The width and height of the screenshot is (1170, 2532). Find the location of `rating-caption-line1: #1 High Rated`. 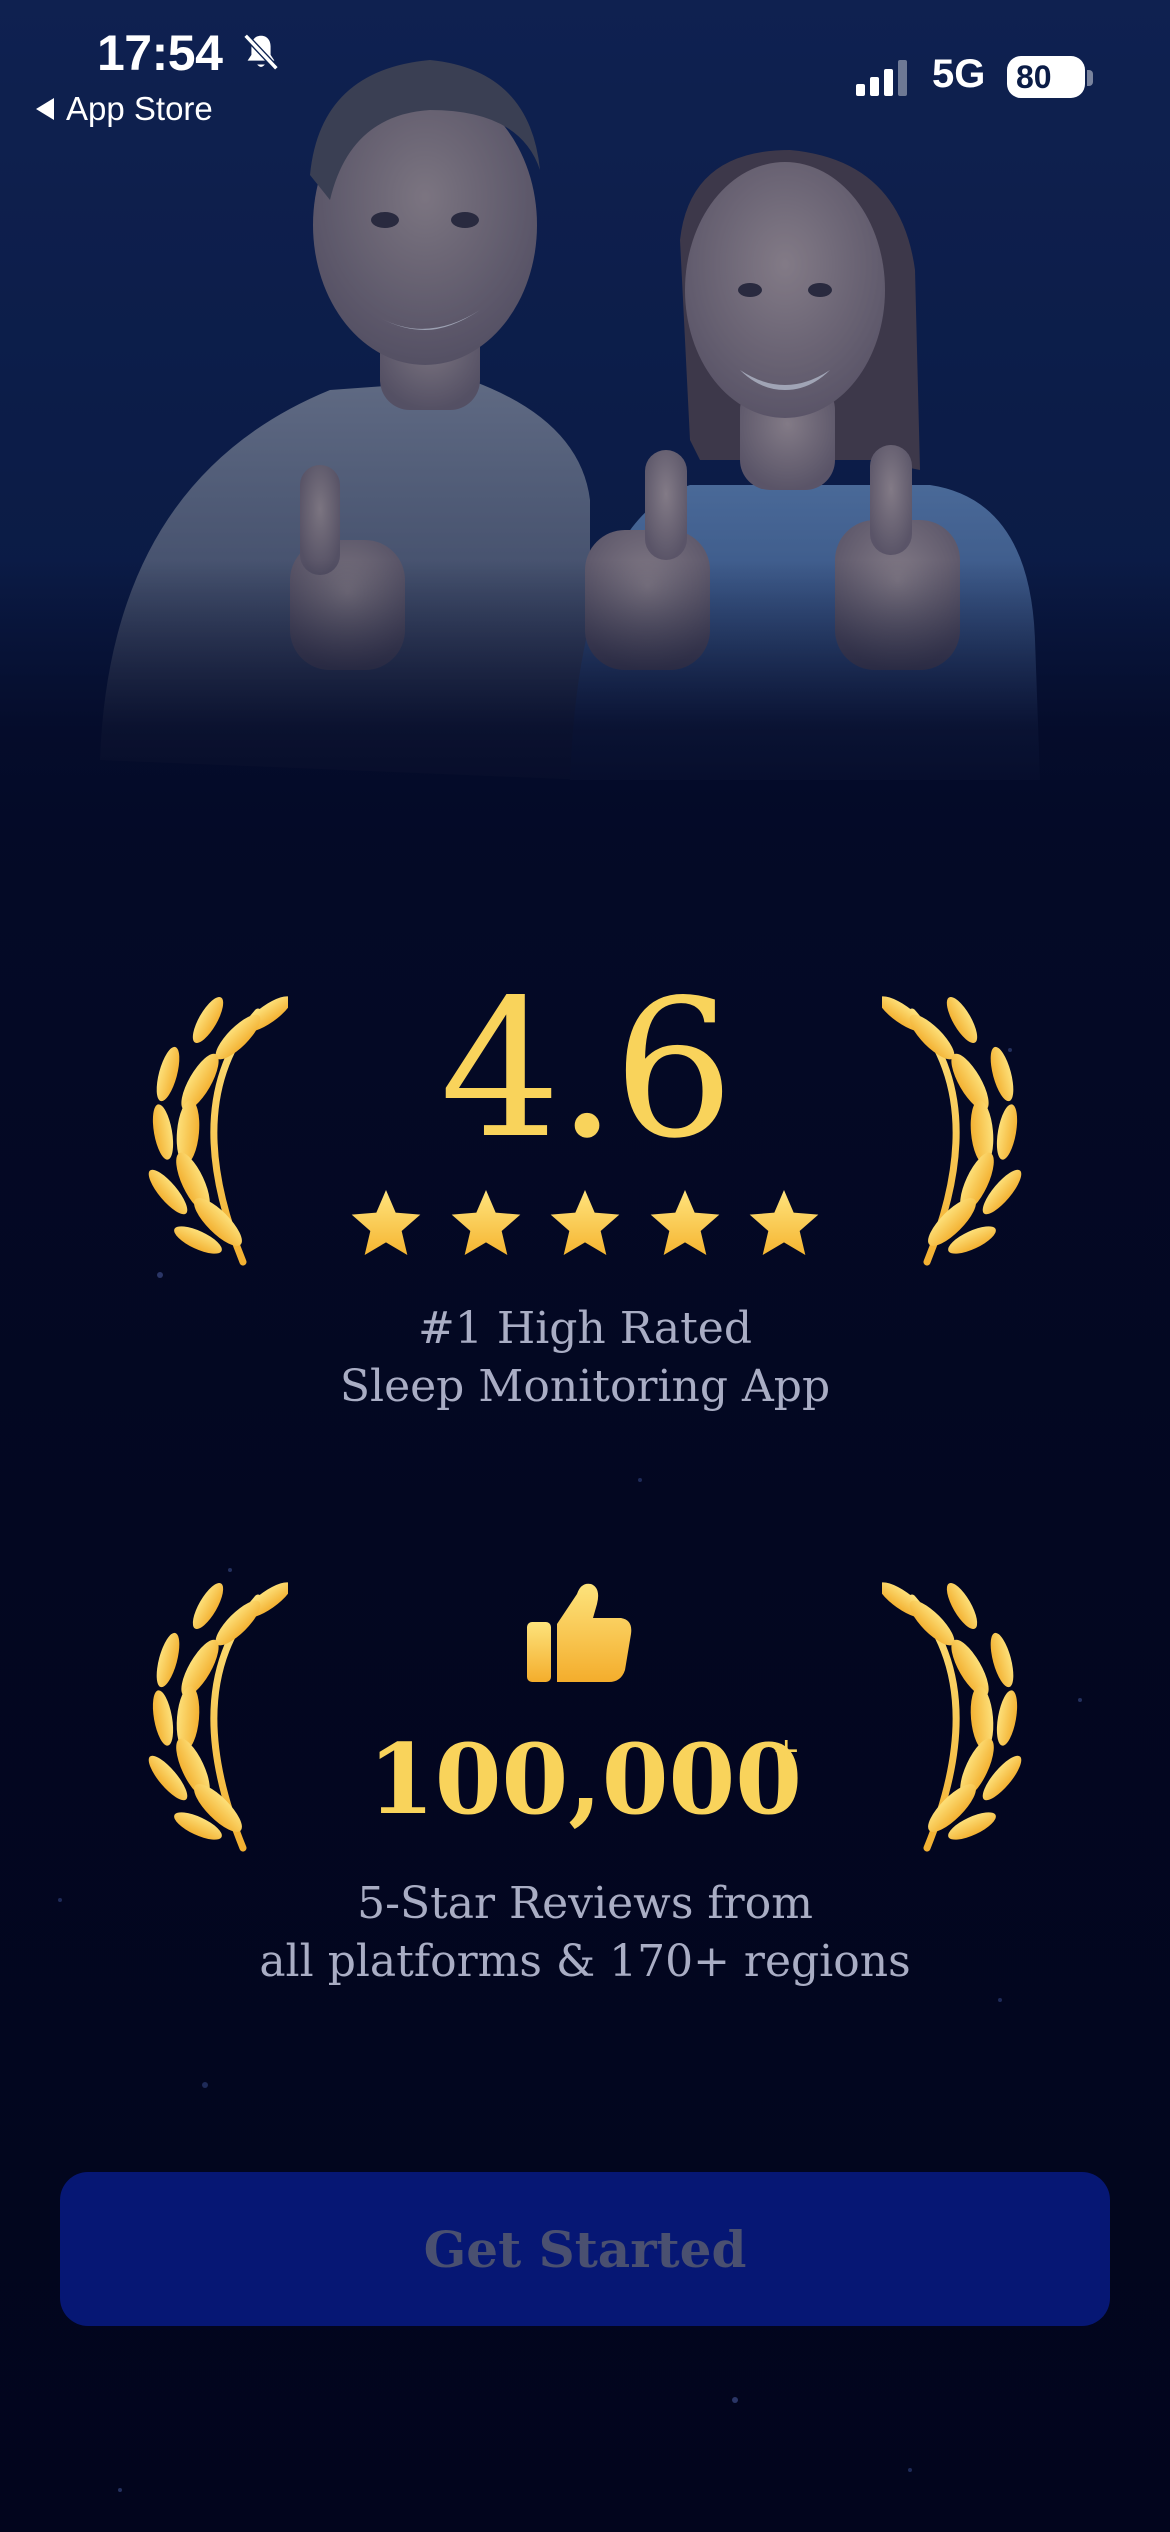

rating-caption-line1: #1 High Rated is located at coordinates (585, 1328).